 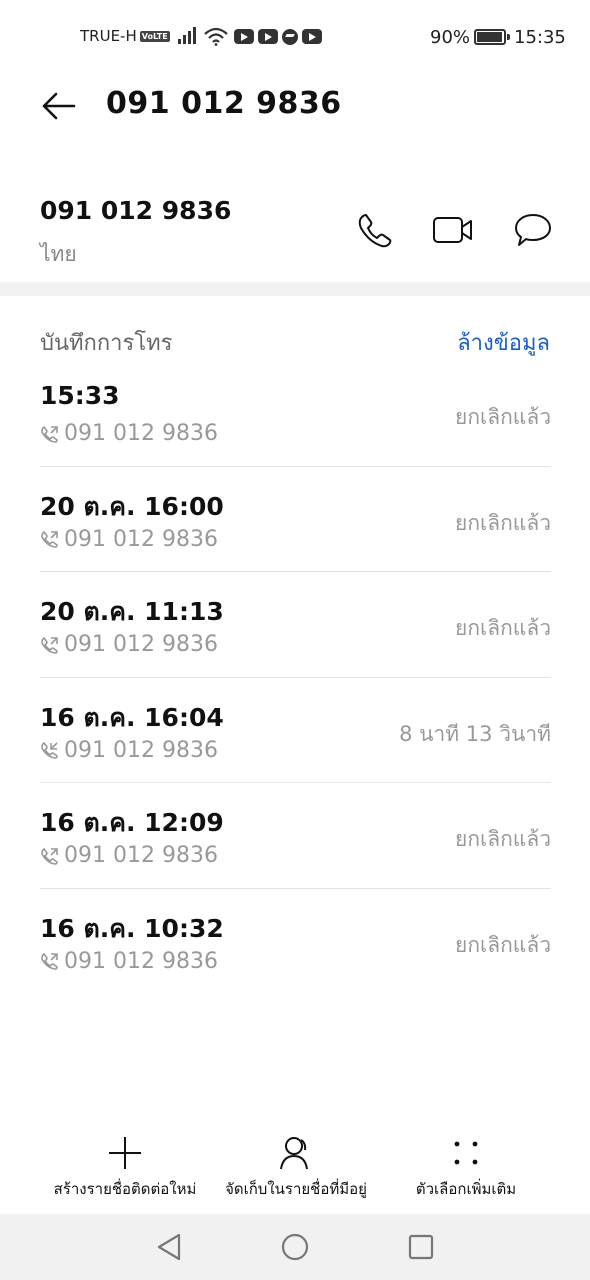 What do you see at coordinates (136, 210) in the screenshot?
I see `contact-number: 091 012 9836` at bounding box center [136, 210].